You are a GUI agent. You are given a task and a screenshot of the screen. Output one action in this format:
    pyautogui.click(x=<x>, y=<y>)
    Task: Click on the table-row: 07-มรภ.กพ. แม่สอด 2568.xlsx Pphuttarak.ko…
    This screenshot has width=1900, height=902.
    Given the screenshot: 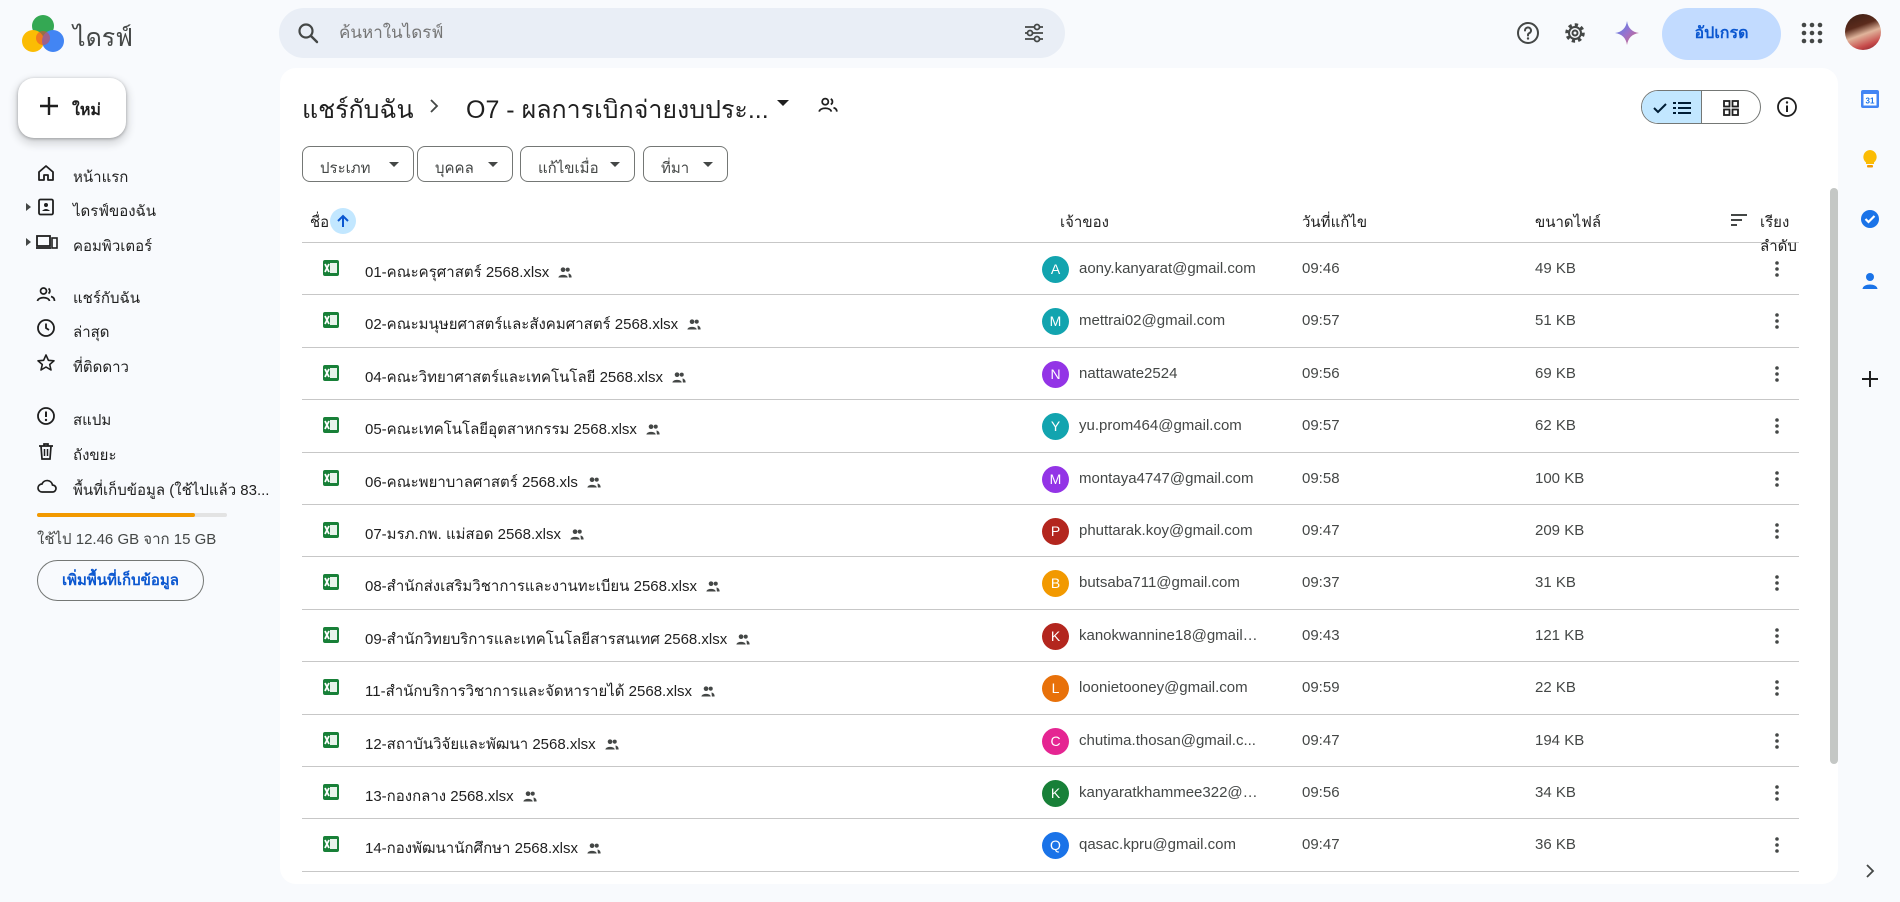 What is the action you would take?
    pyautogui.click(x=1050, y=531)
    